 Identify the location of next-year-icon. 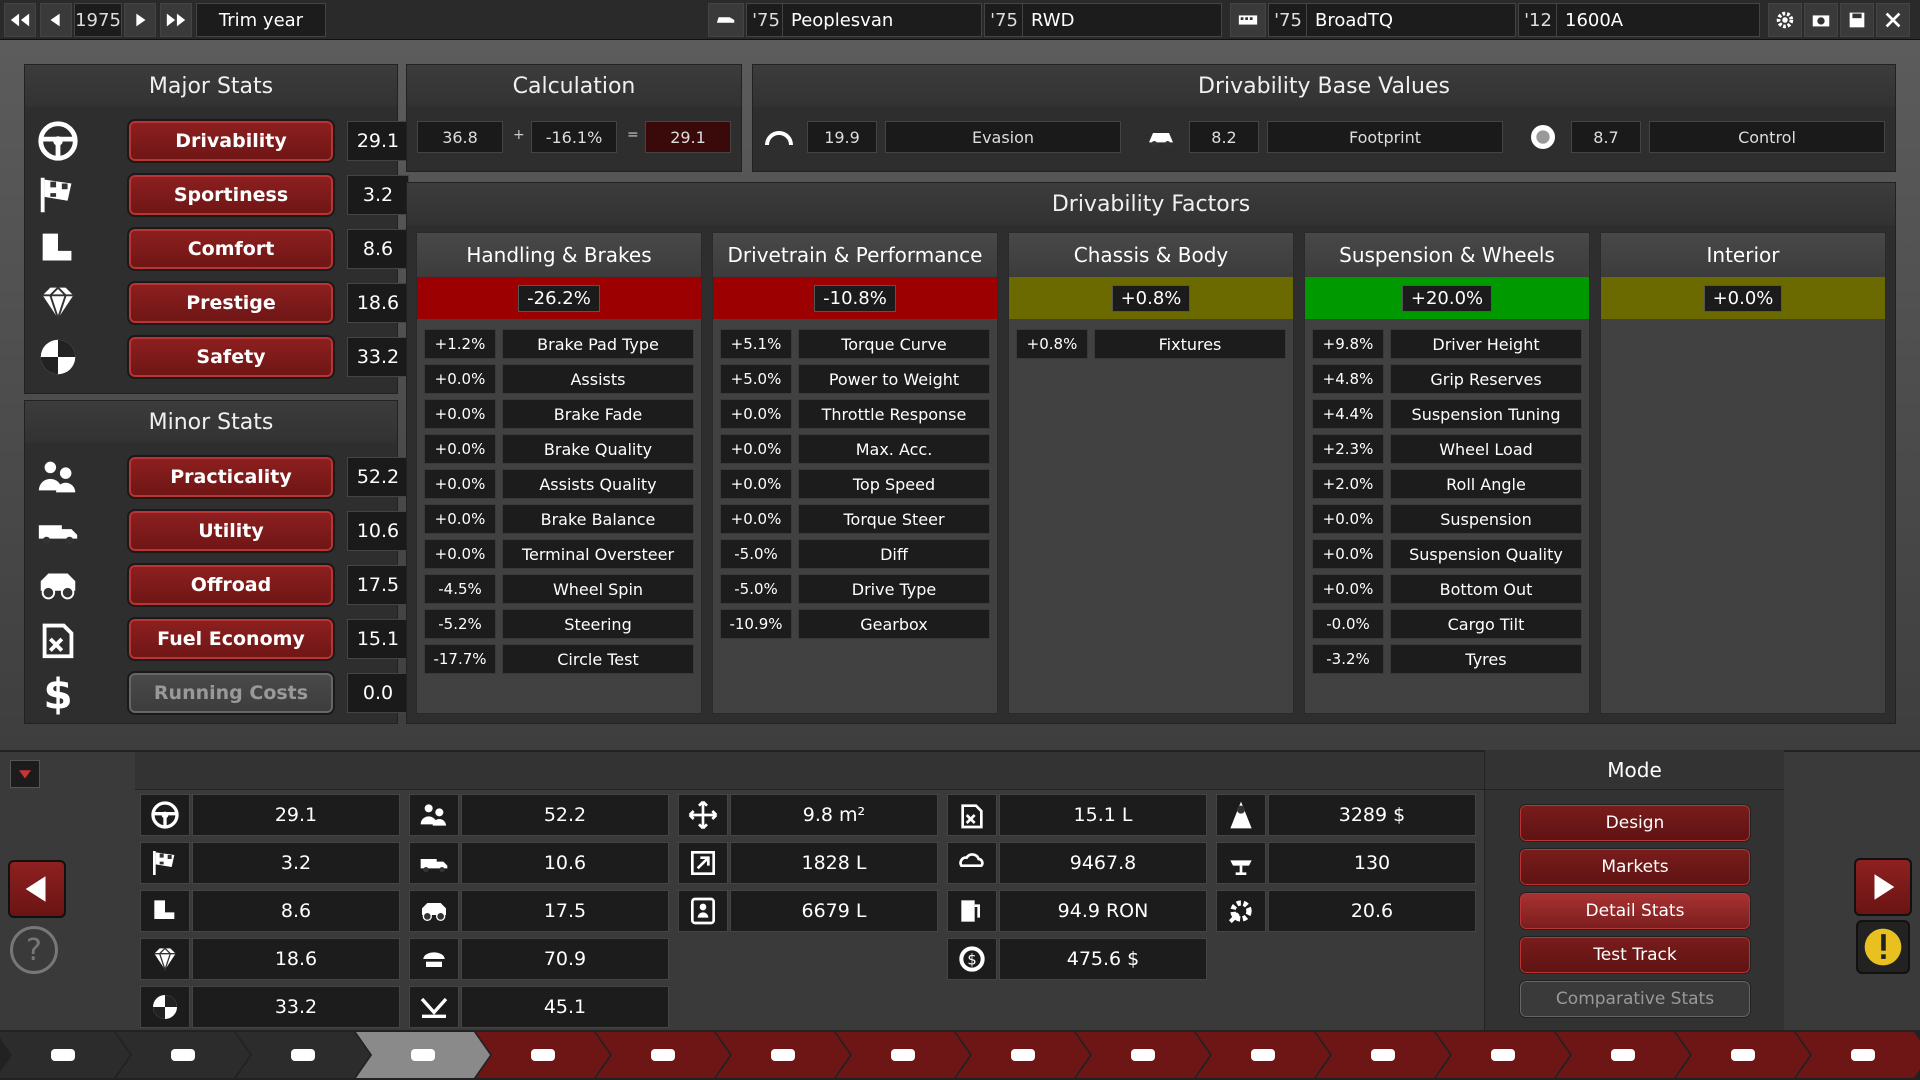
(140, 20).